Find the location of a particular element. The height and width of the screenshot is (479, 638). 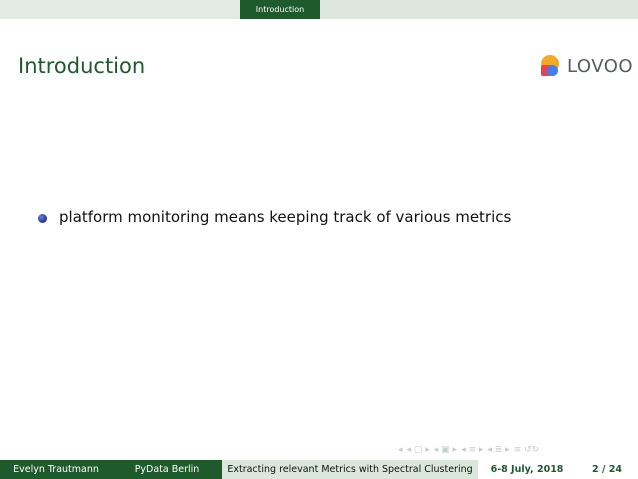

nav-search-icon: ≡ ↺↻ is located at coordinates (526, 450).